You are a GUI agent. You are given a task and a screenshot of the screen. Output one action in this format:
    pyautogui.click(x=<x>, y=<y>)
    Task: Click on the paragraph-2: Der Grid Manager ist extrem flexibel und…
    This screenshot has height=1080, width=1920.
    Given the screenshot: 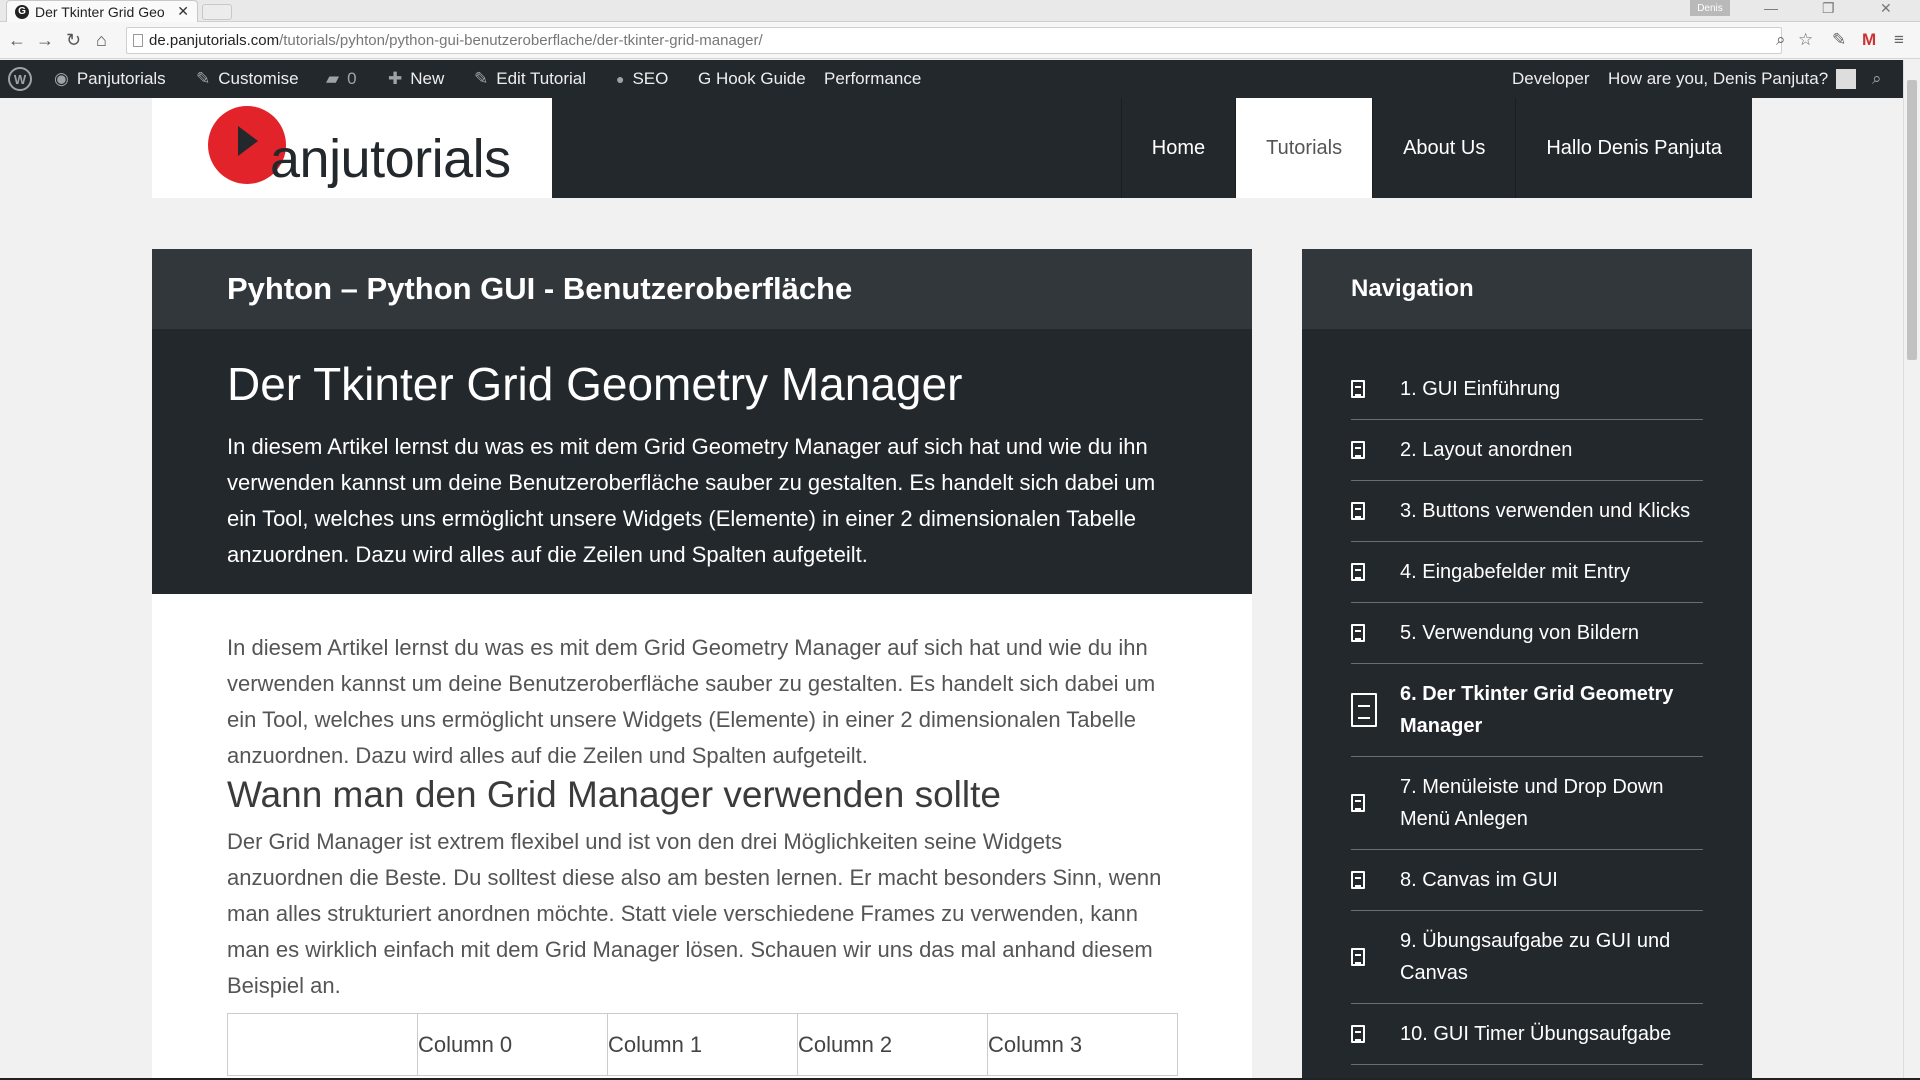 What is the action you would take?
    pyautogui.click(x=694, y=913)
    